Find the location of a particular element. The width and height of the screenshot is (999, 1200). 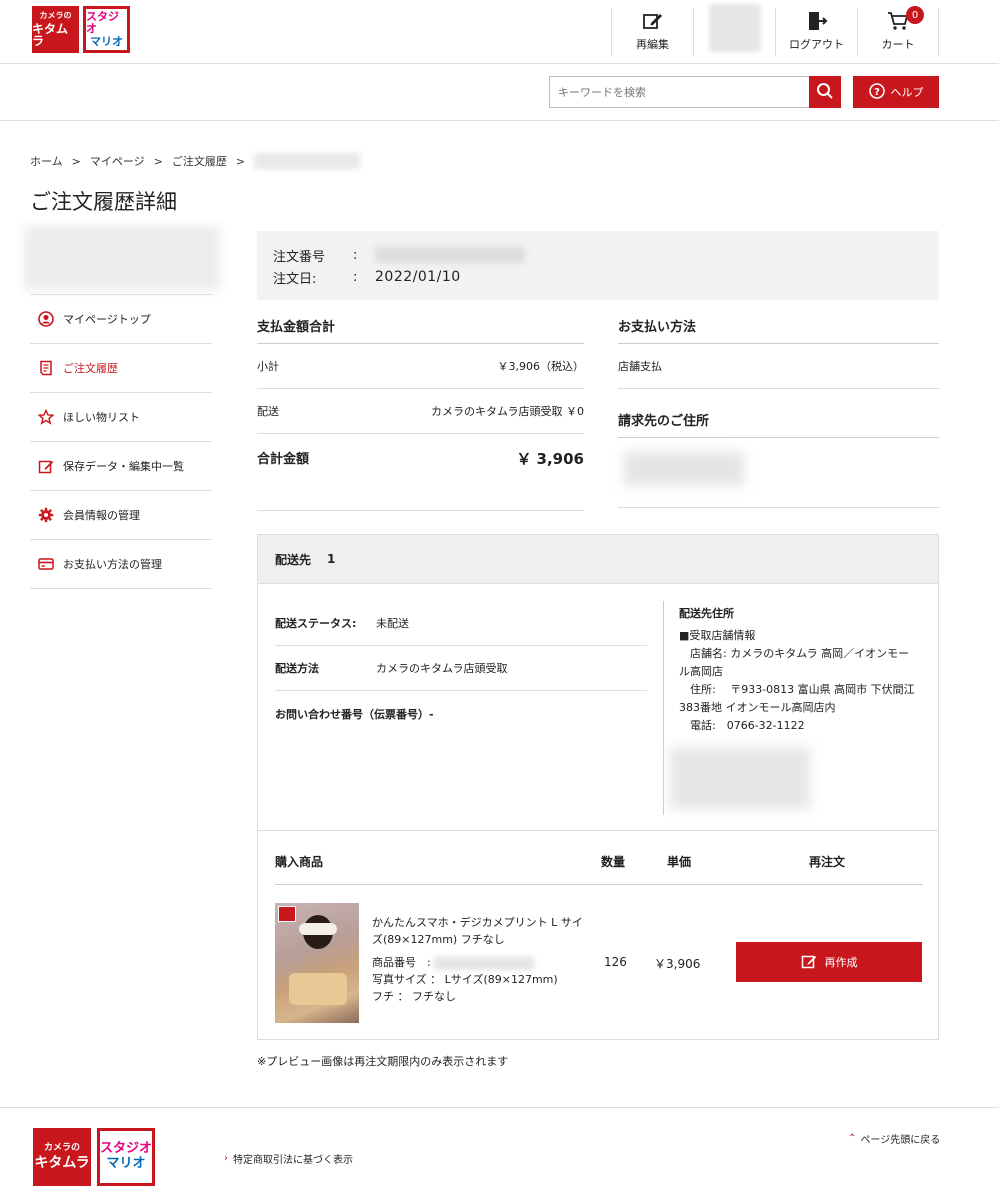

back-to-top-link: ⌃ ページ先頭に戻る is located at coordinates (894, 1138).